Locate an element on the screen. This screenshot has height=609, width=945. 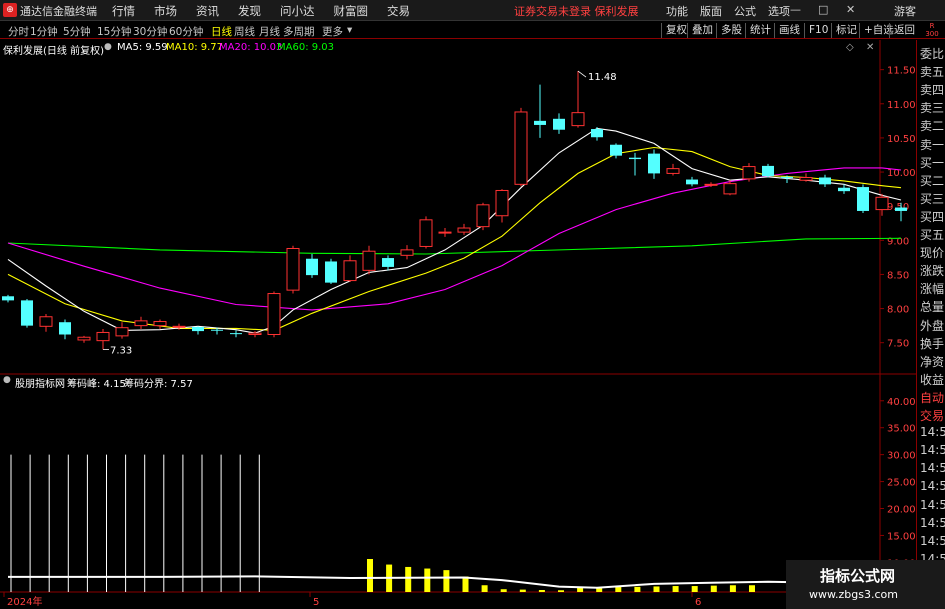
side-panel-item: 买五 is located at coordinates (932, 234).